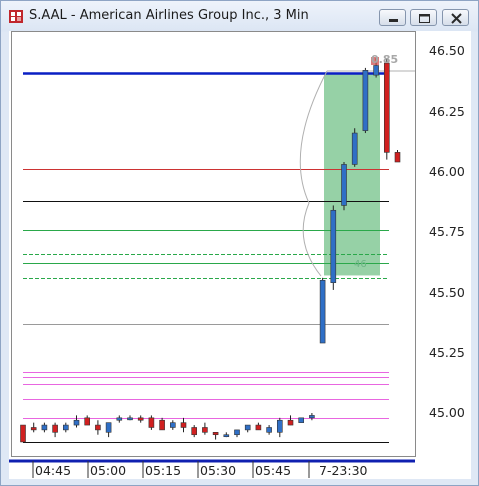  What do you see at coordinates (360, 264) in the screenshot?
I see `zone-label: 46` at bounding box center [360, 264].